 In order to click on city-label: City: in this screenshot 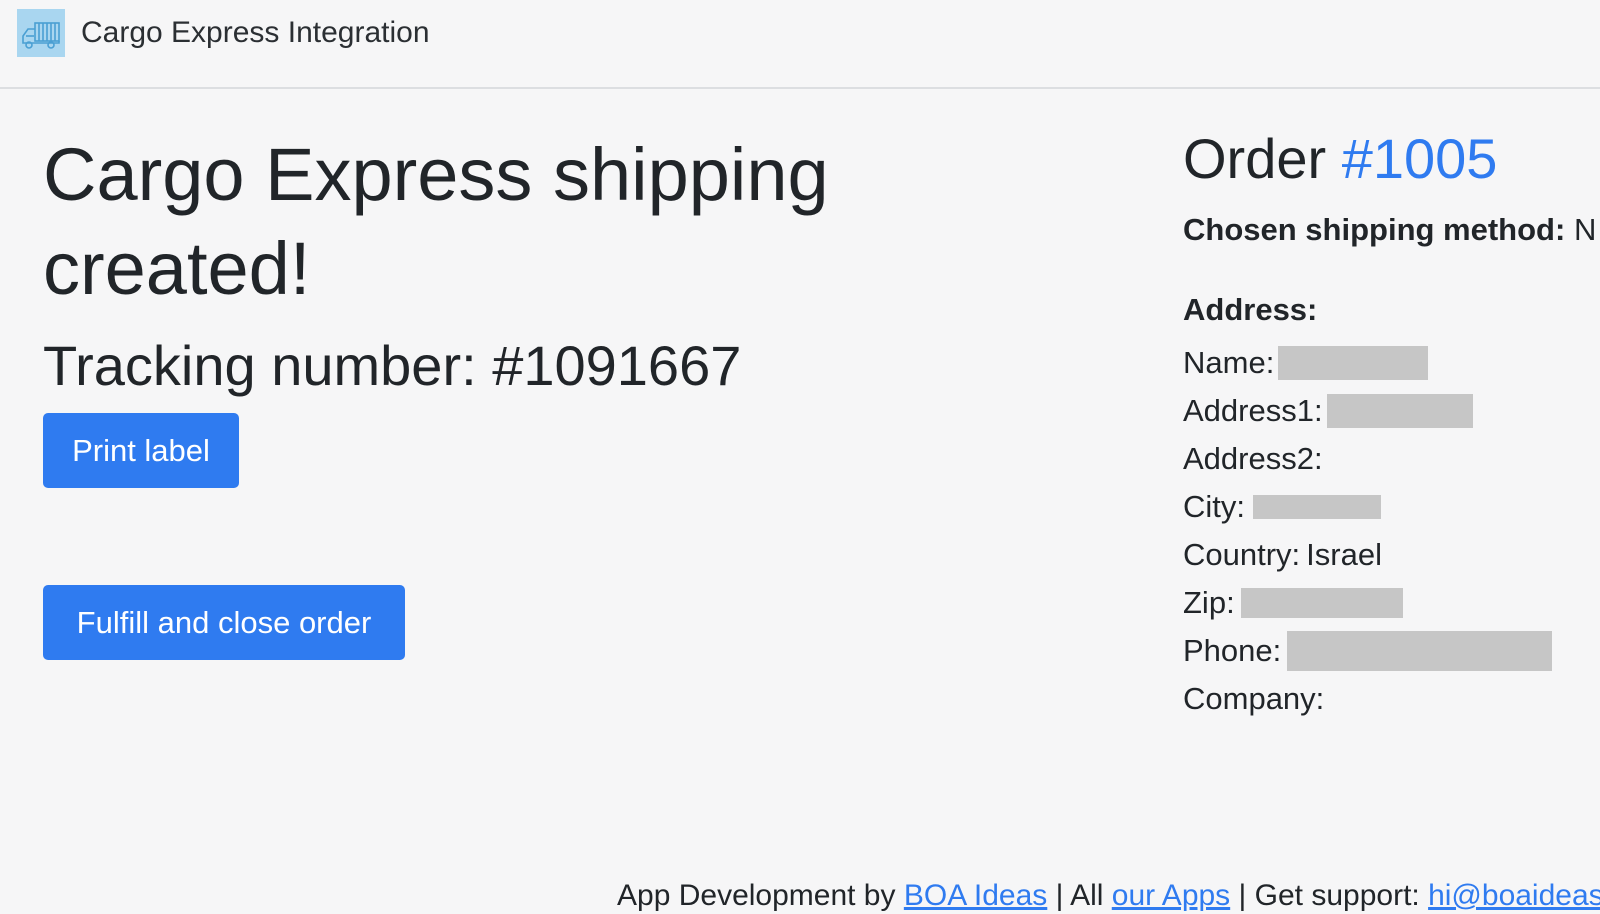, I will do `click(1214, 506)`.